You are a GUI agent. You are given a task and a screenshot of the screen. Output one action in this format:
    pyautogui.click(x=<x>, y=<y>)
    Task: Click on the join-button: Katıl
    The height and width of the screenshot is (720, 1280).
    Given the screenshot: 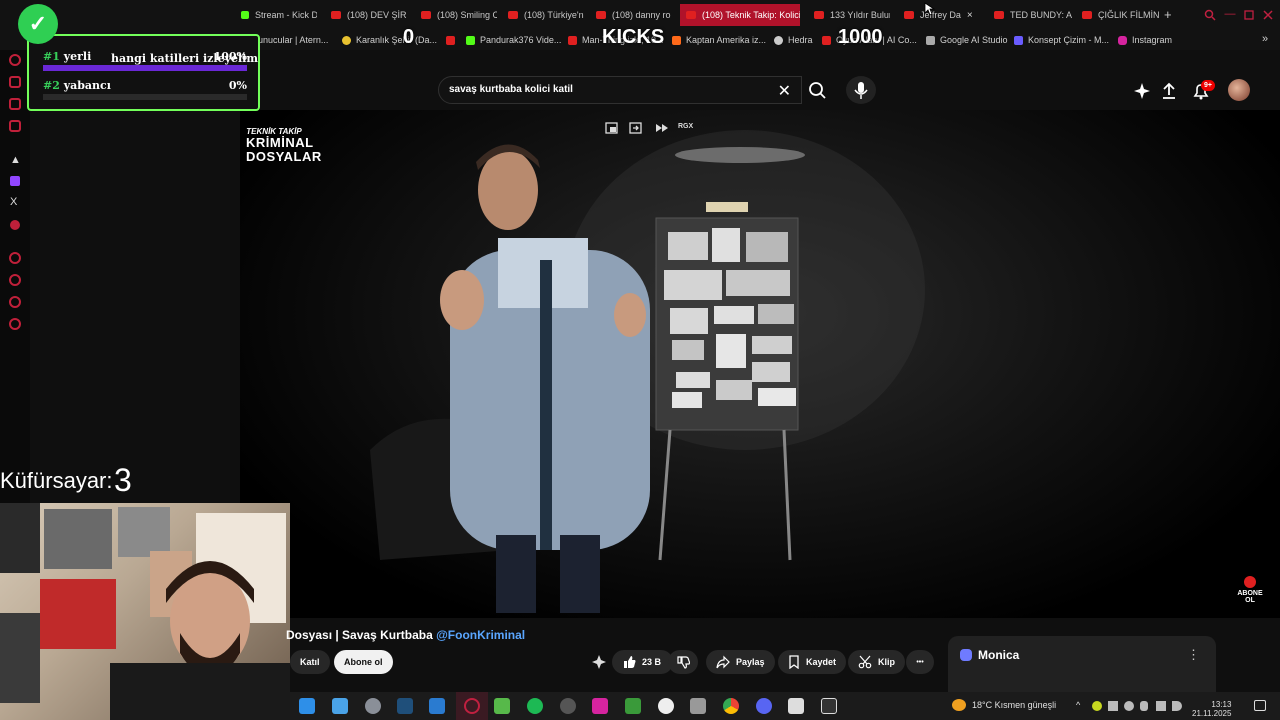 What is the action you would take?
    pyautogui.click(x=310, y=662)
    